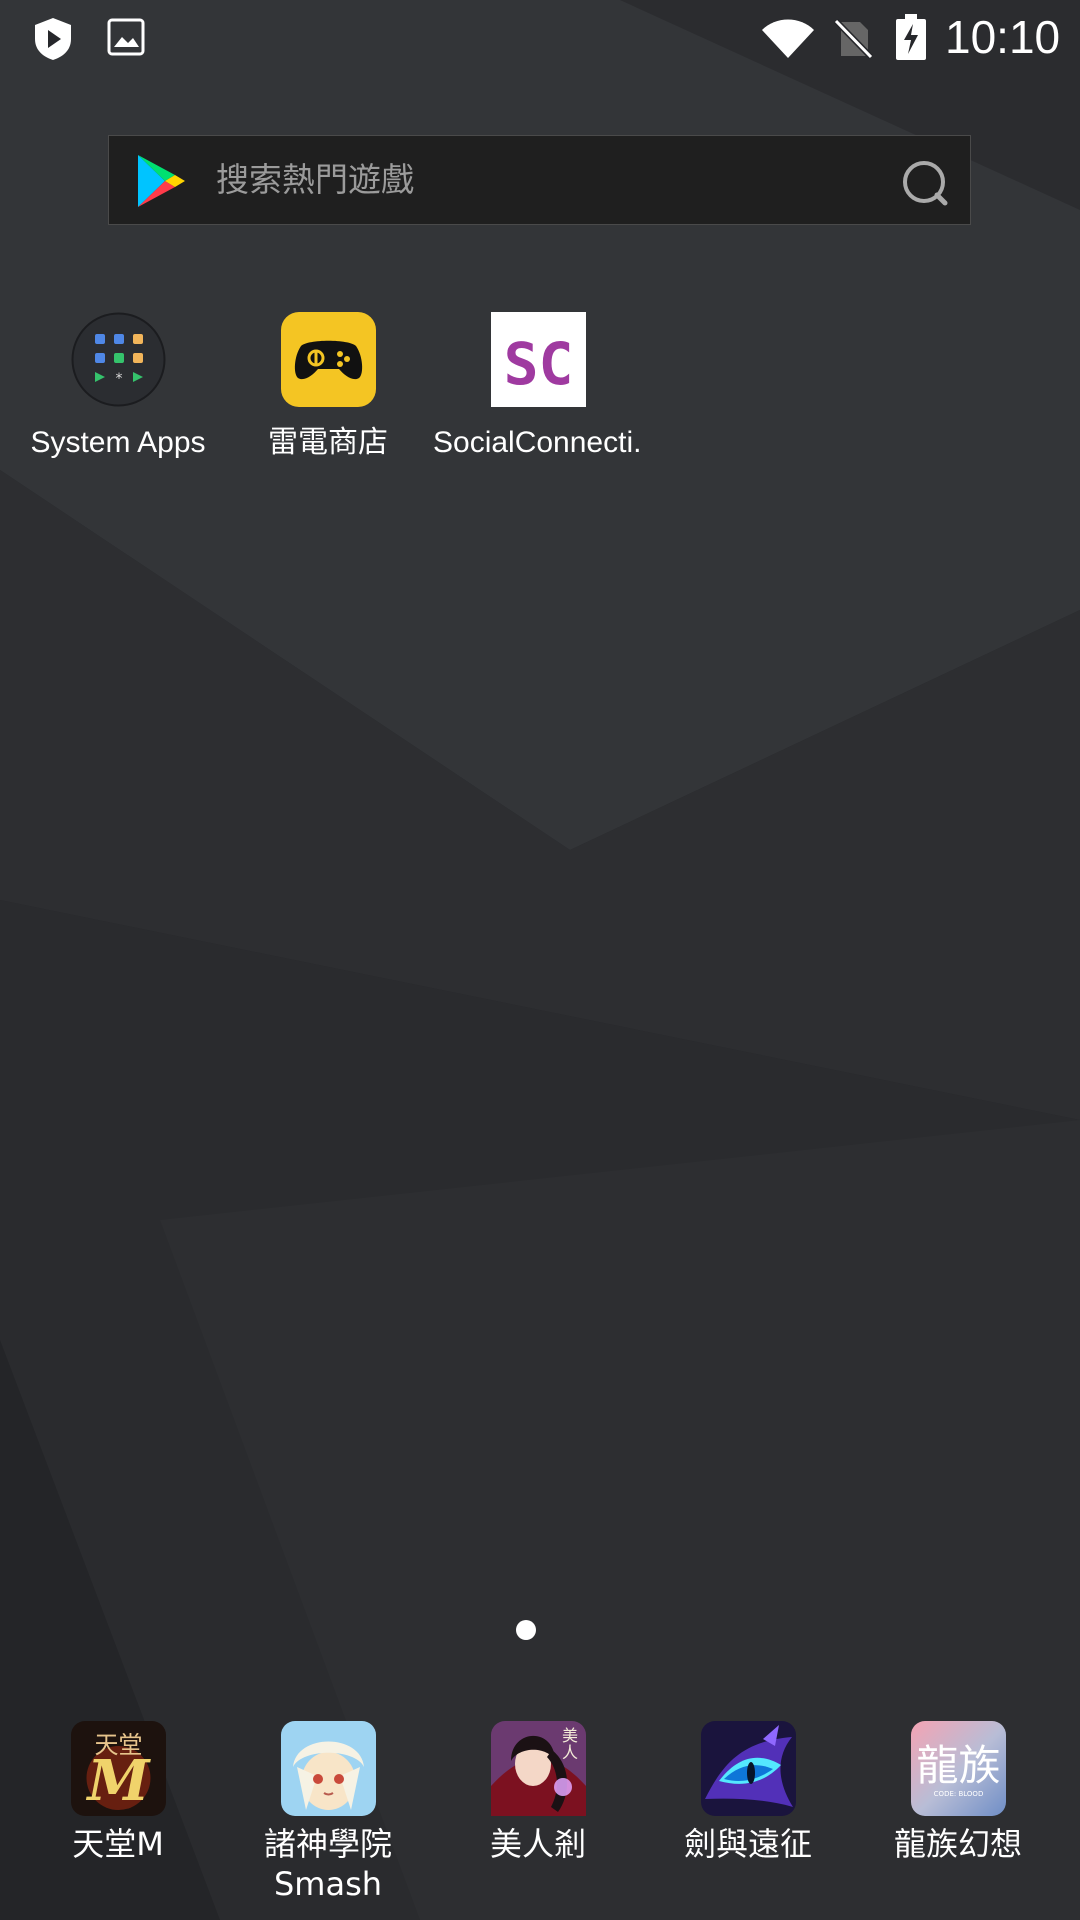 Image resolution: width=1080 pixels, height=1920 pixels. I want to click on app-label: 雷電商店, so click(328, 442).